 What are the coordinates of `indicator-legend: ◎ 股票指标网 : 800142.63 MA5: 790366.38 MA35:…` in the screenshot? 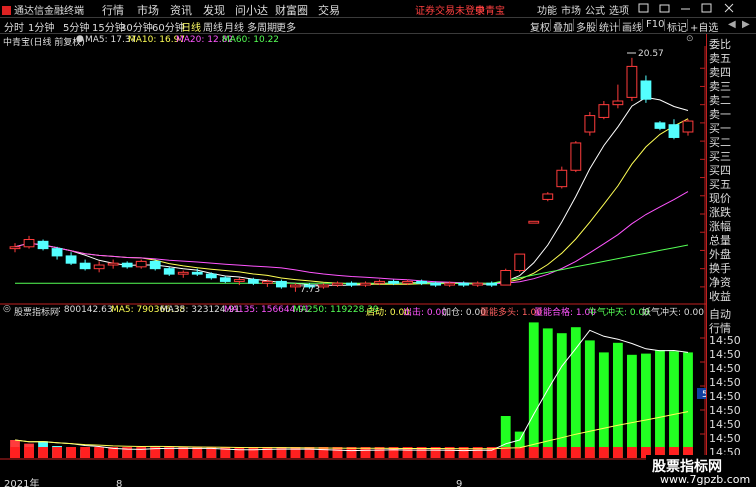 It's located at (352, 311).